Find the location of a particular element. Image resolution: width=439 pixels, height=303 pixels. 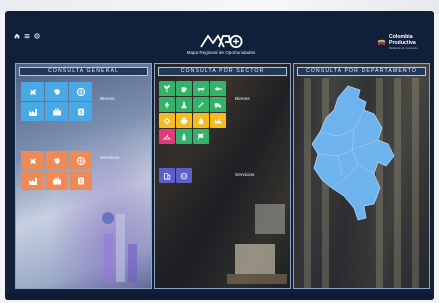

fish-icon is located at coordinates (218, 88).